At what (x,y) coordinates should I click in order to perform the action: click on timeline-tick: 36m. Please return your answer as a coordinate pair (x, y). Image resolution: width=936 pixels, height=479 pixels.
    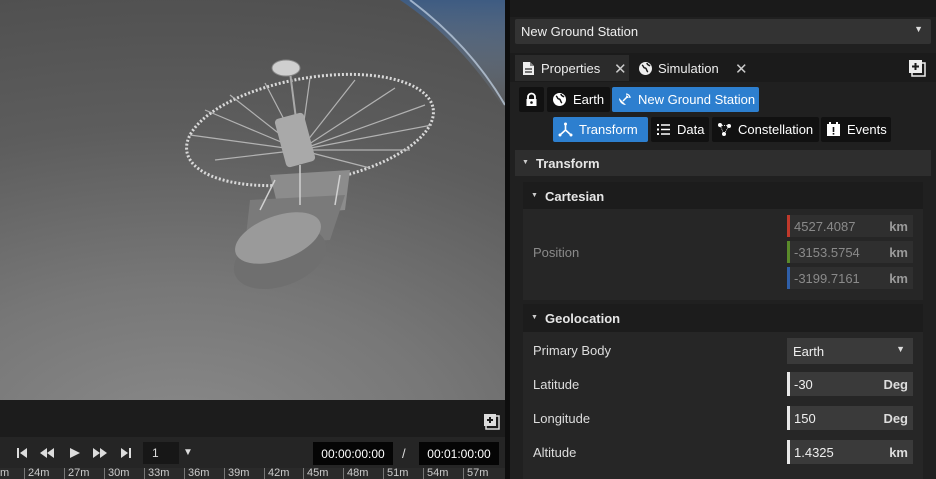
    Looking at the image, I should click on (196, 473).